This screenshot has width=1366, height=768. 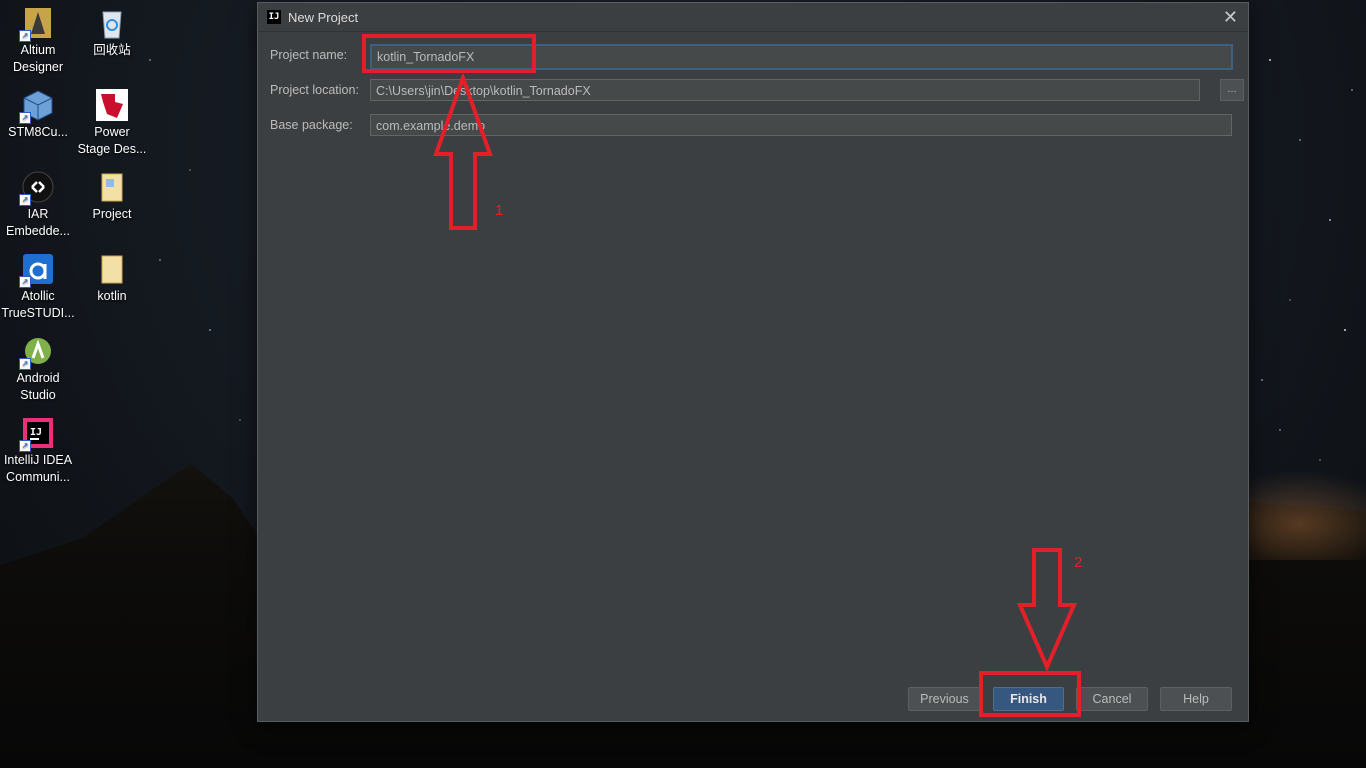 I want to click on base-package-row: Base package: com.example.demo, so click(x=755, y=126).